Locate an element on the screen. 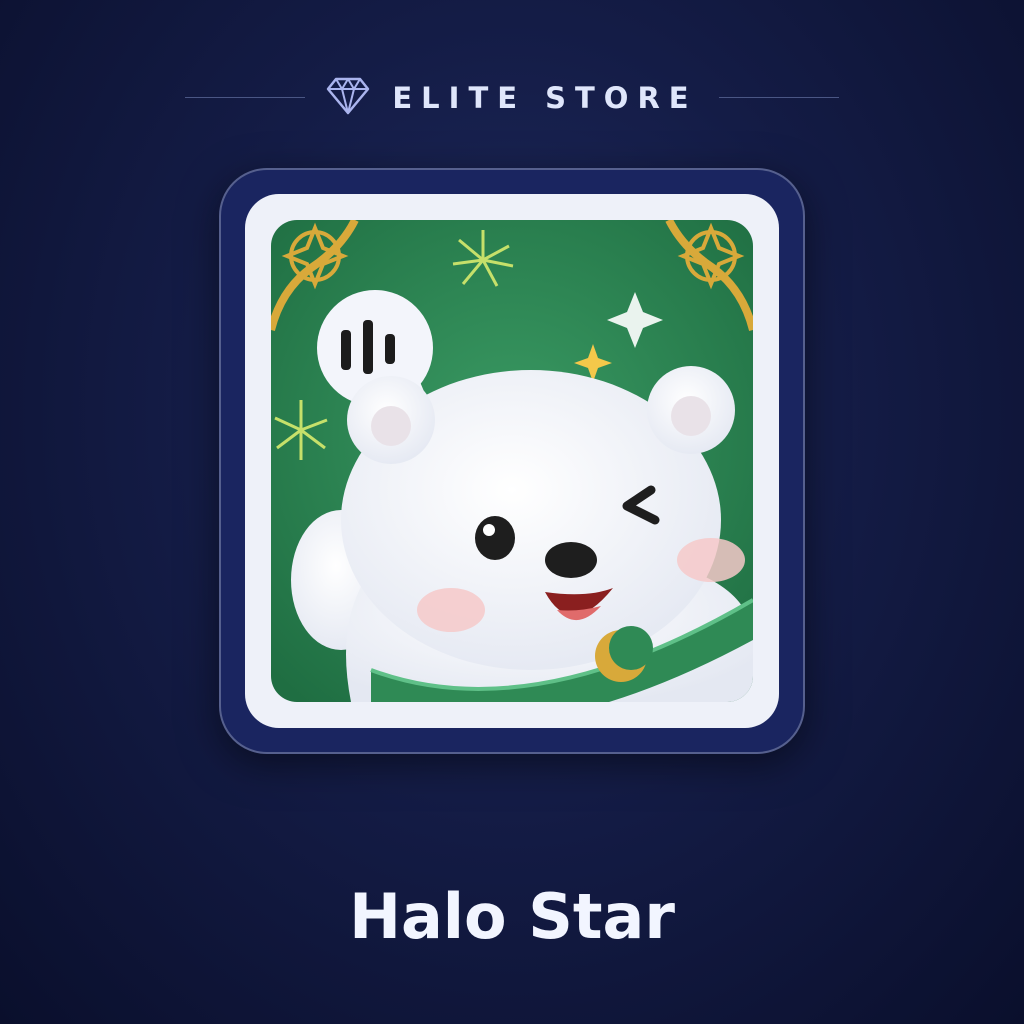  diamond-icon is located at coordinates (348, 98).